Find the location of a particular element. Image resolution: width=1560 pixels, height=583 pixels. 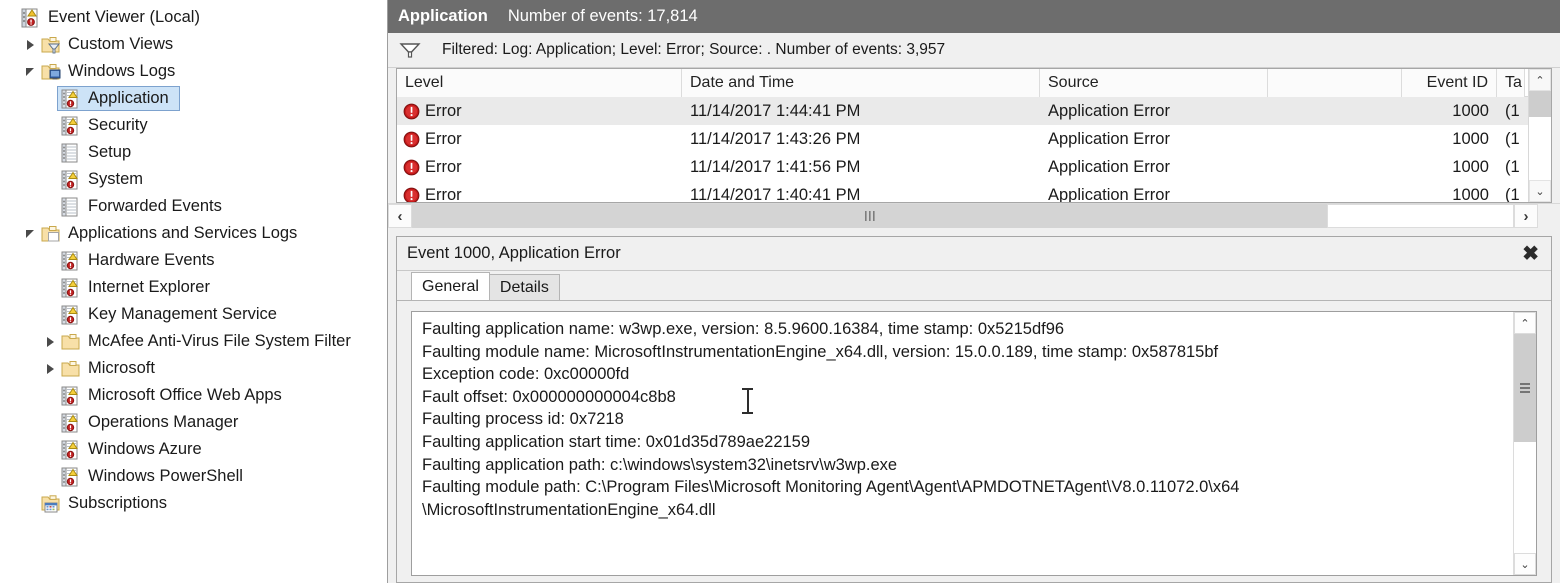

tree-item-event-viewer-local: Event Viewer (Local) is located at coordinates (193, 17).